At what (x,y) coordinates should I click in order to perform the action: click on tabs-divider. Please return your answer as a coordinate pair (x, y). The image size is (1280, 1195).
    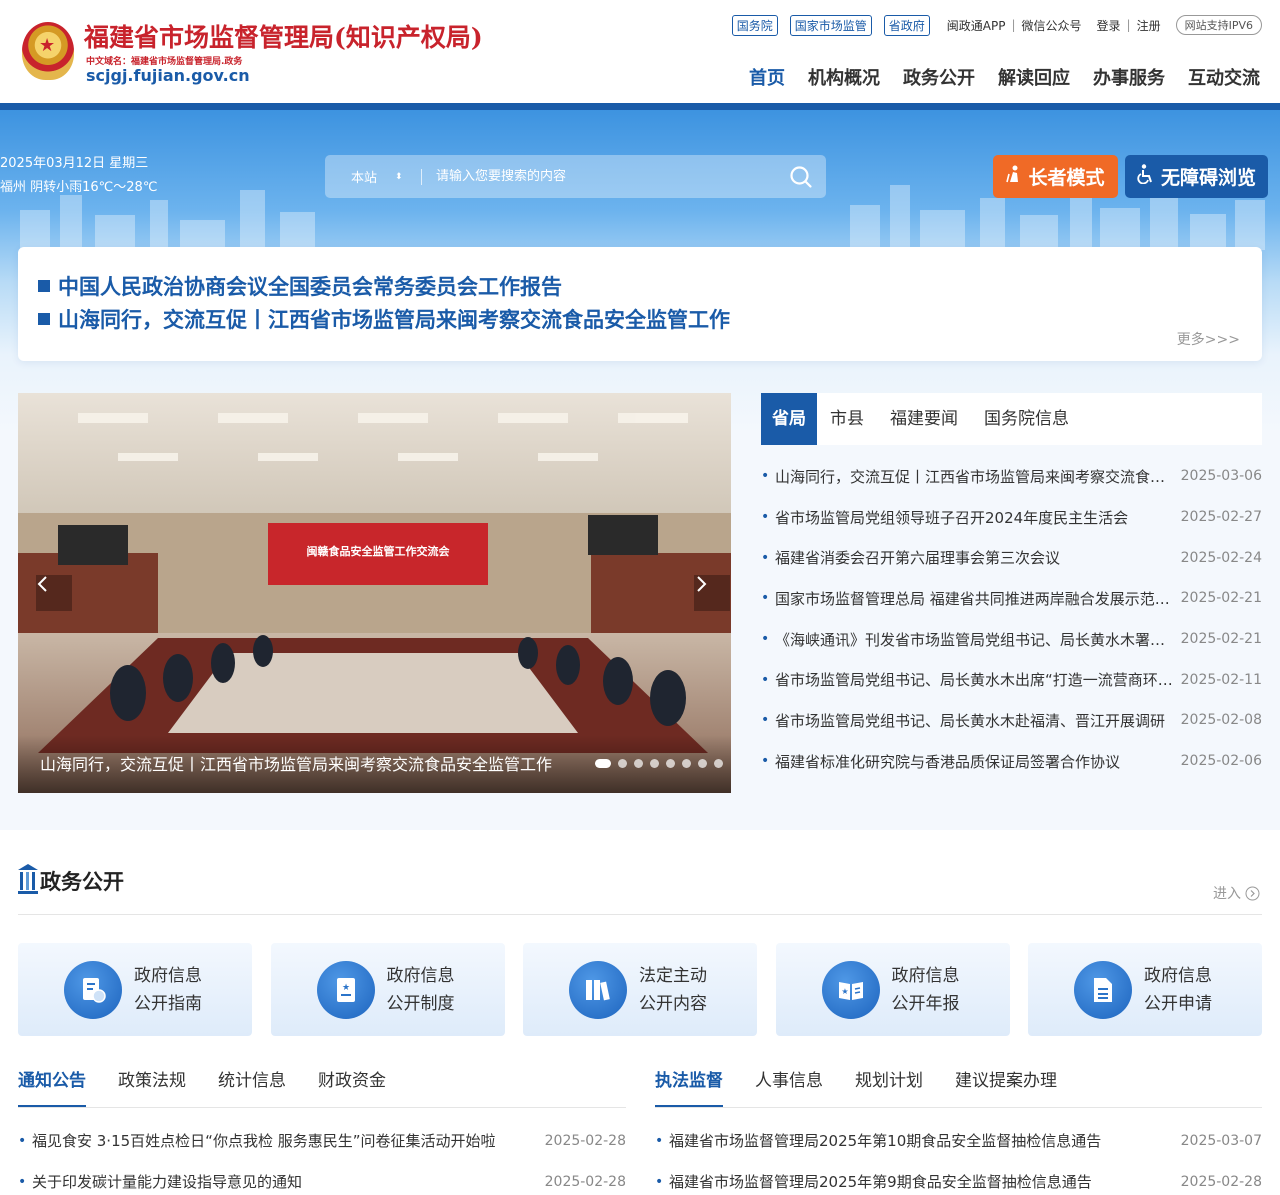
    Looking at the image, I should click on (322, 1107).